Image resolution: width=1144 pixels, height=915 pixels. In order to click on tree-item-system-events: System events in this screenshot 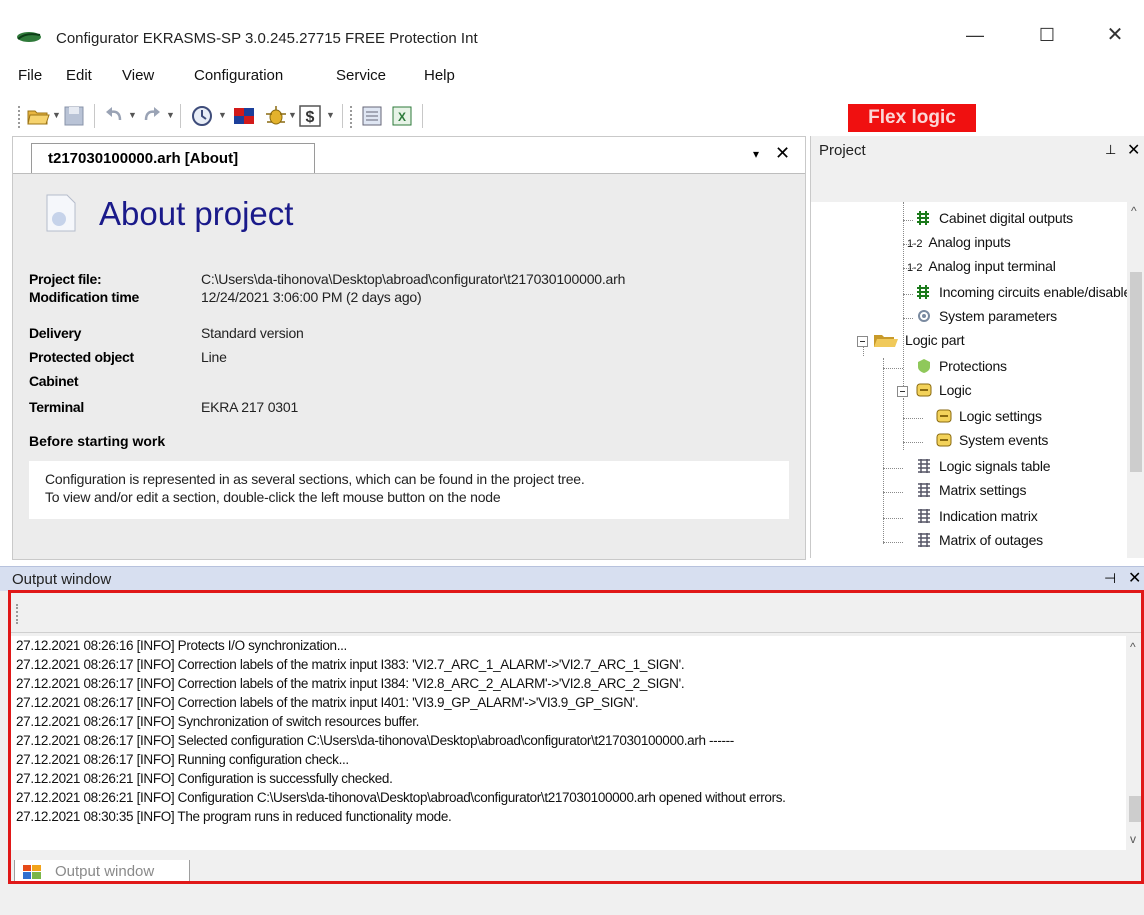, I will do `click(991, 440)`.